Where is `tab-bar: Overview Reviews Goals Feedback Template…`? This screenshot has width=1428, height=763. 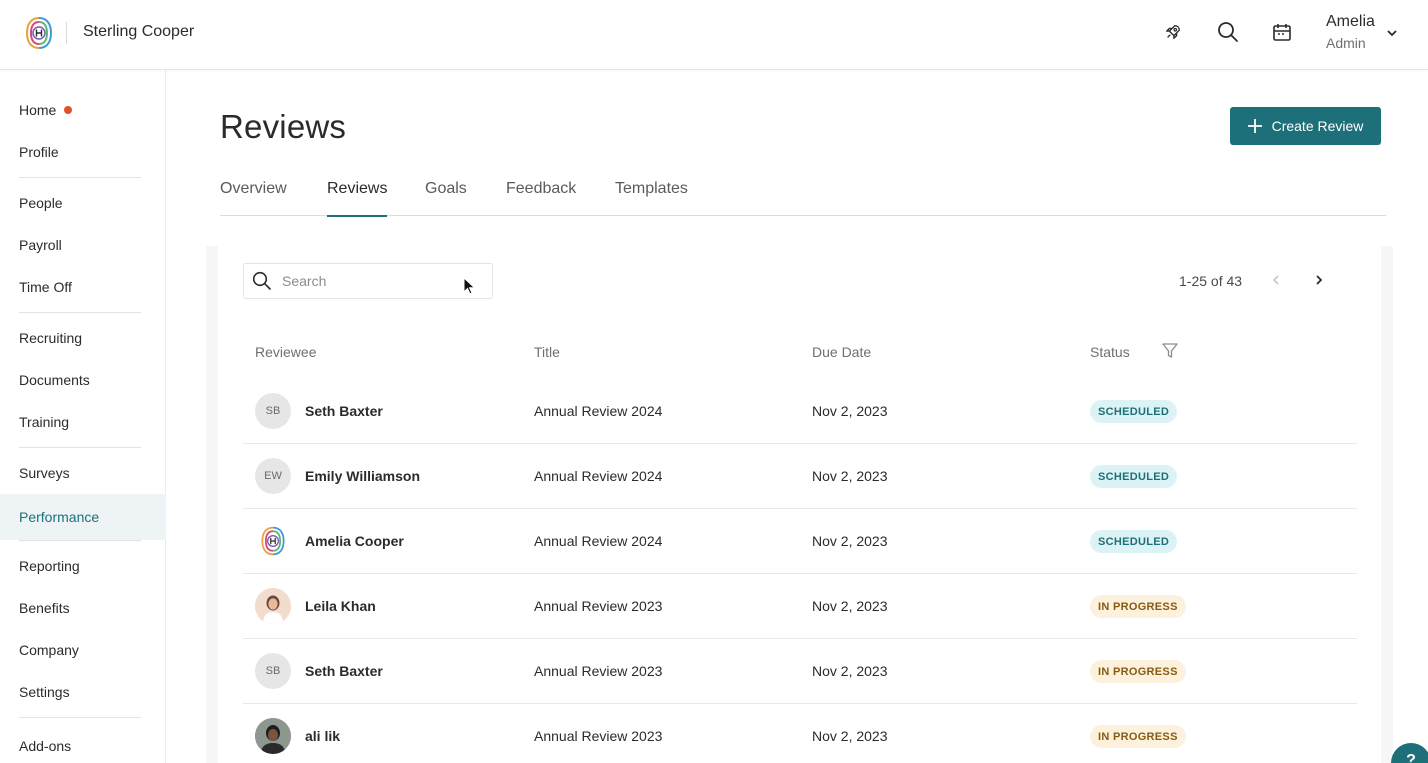 tab-bar: Overview Reviews Goals Feedback Template… is located at coordinates (803, 197).